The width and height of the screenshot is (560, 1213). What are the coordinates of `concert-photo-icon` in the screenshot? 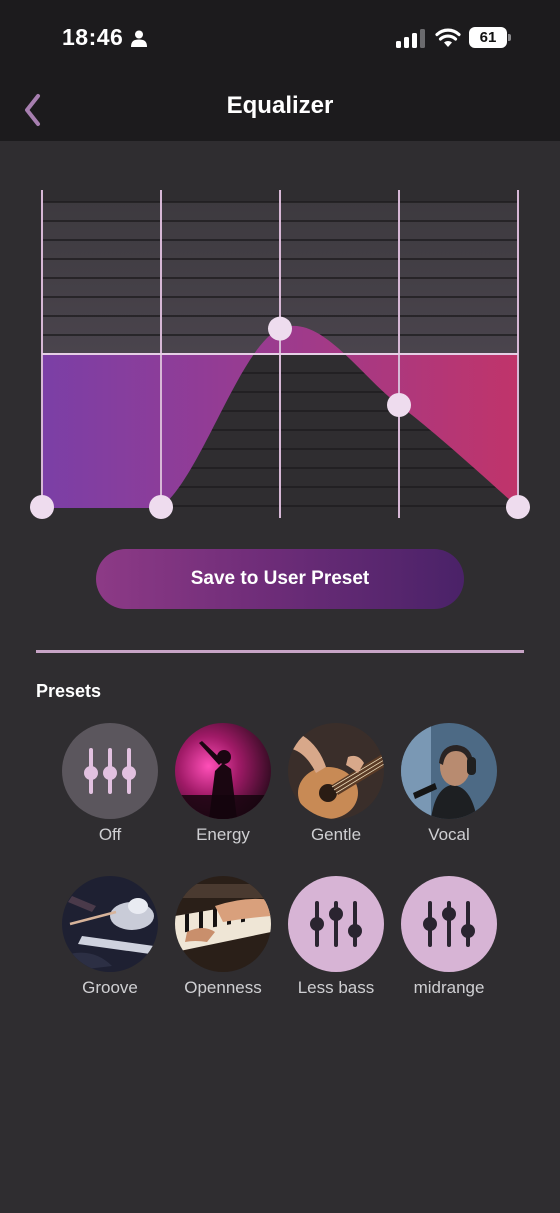 It's located at (223, 771).